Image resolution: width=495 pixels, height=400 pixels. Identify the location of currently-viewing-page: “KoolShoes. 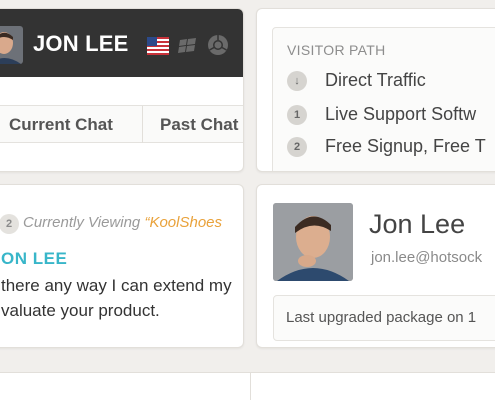
(183, 222).